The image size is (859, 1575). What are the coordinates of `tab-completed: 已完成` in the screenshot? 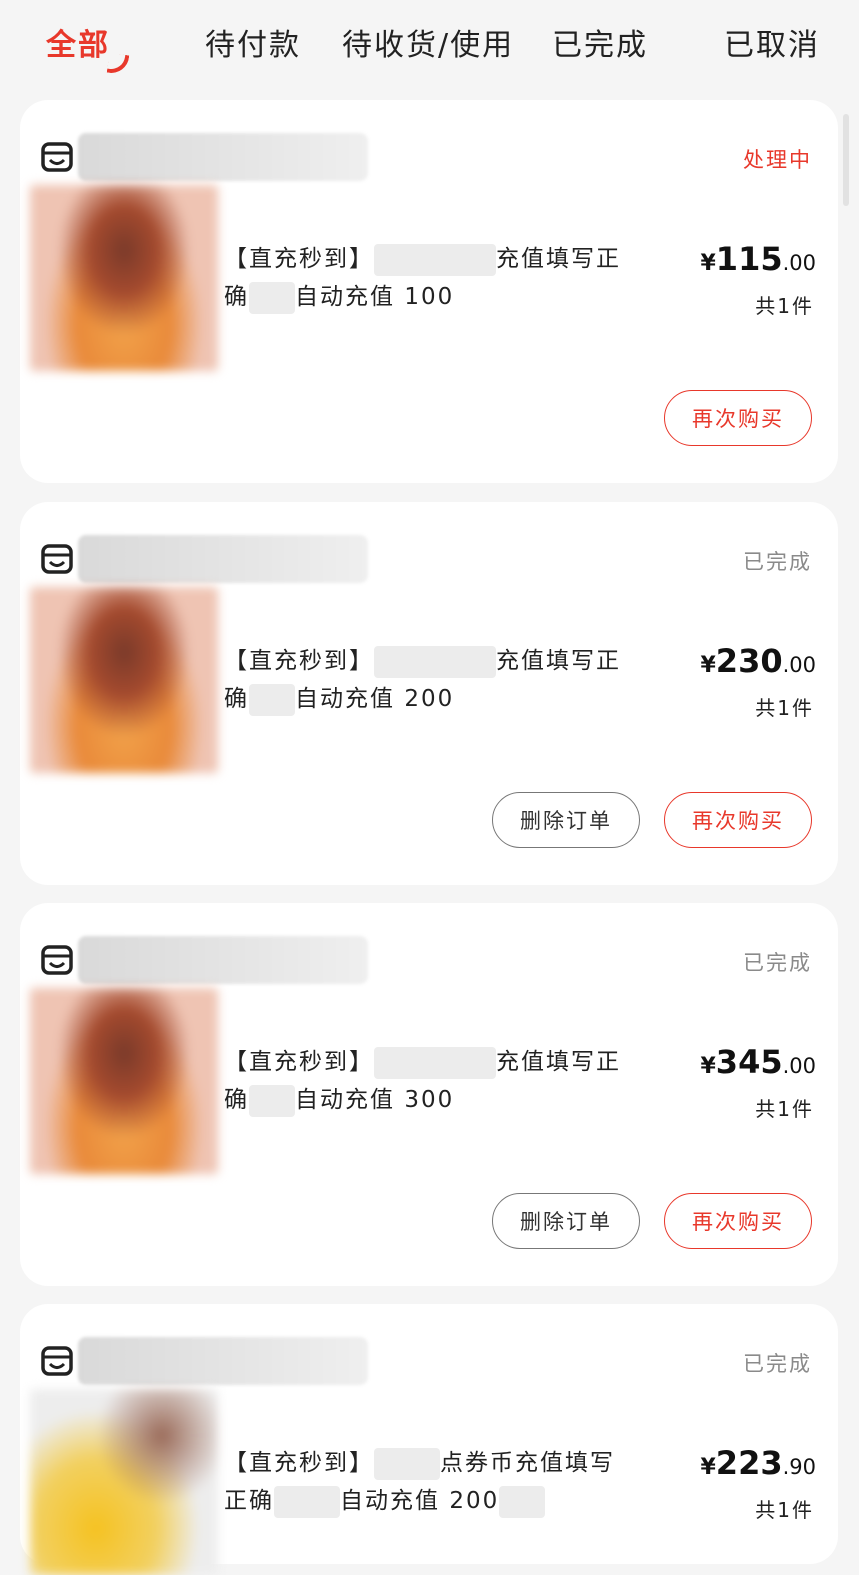 It's located at (600, 42).